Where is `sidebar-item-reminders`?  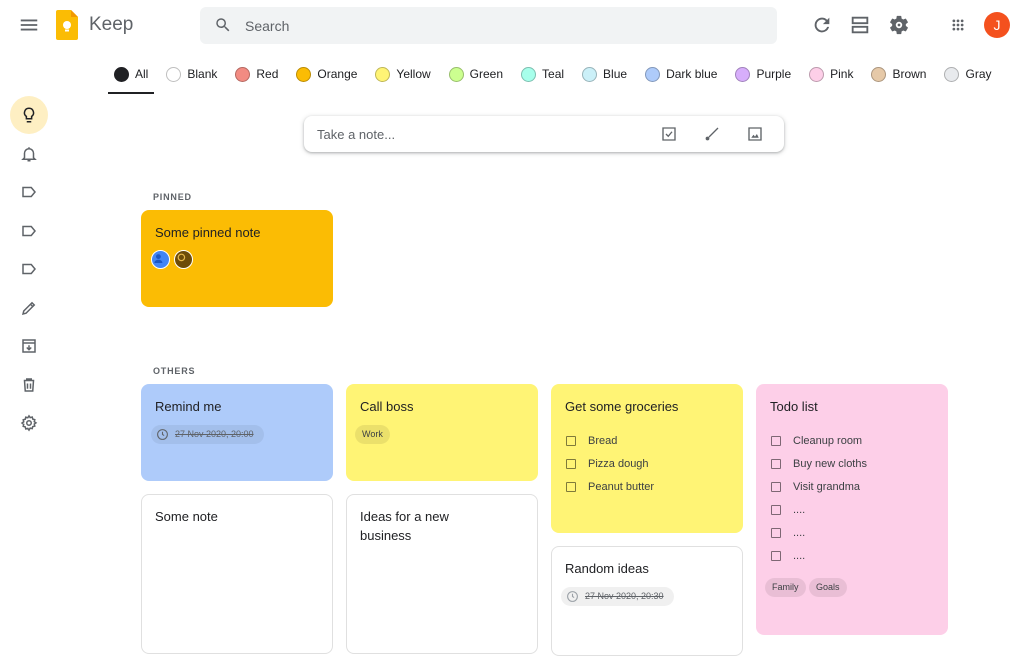
sidebar-item-reminders is located at coordinates (29, 154).